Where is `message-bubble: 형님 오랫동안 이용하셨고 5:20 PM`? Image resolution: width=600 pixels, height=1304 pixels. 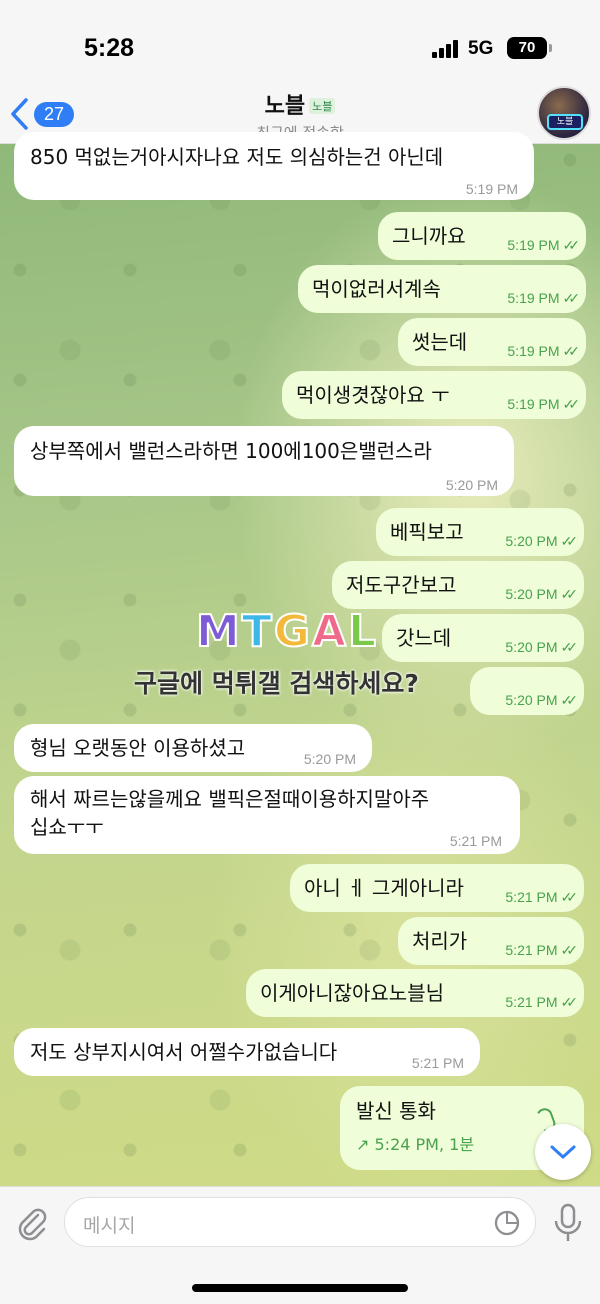
message-bubble: 형님 오랫동안 이용하셨고 5:20 PM is located at coordinates (193, 748).